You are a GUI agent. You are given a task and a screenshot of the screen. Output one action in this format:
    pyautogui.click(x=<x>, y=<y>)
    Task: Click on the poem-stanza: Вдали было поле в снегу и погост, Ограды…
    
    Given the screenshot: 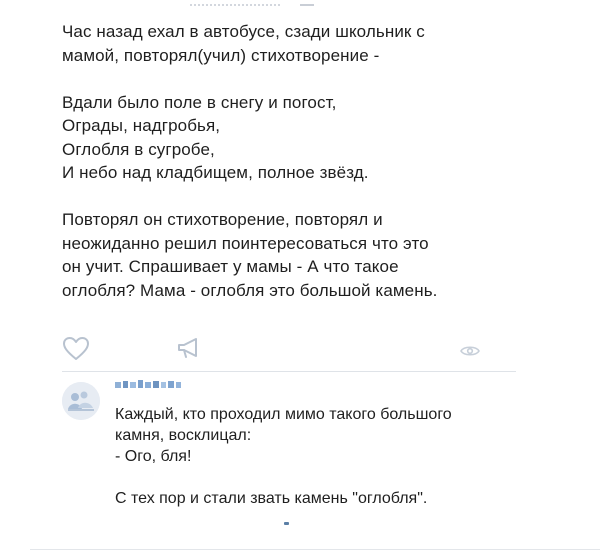 What is the action you would take?
    pyautogui.click(x=312, y=138)
    